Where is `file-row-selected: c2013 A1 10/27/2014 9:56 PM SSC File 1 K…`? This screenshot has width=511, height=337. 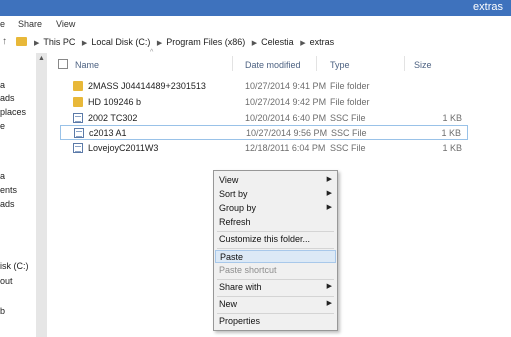 file-row-selected: c2013 A1 10/27/2014 9:56 PM SSC File 1 K… is located at coordinates (264, 132).